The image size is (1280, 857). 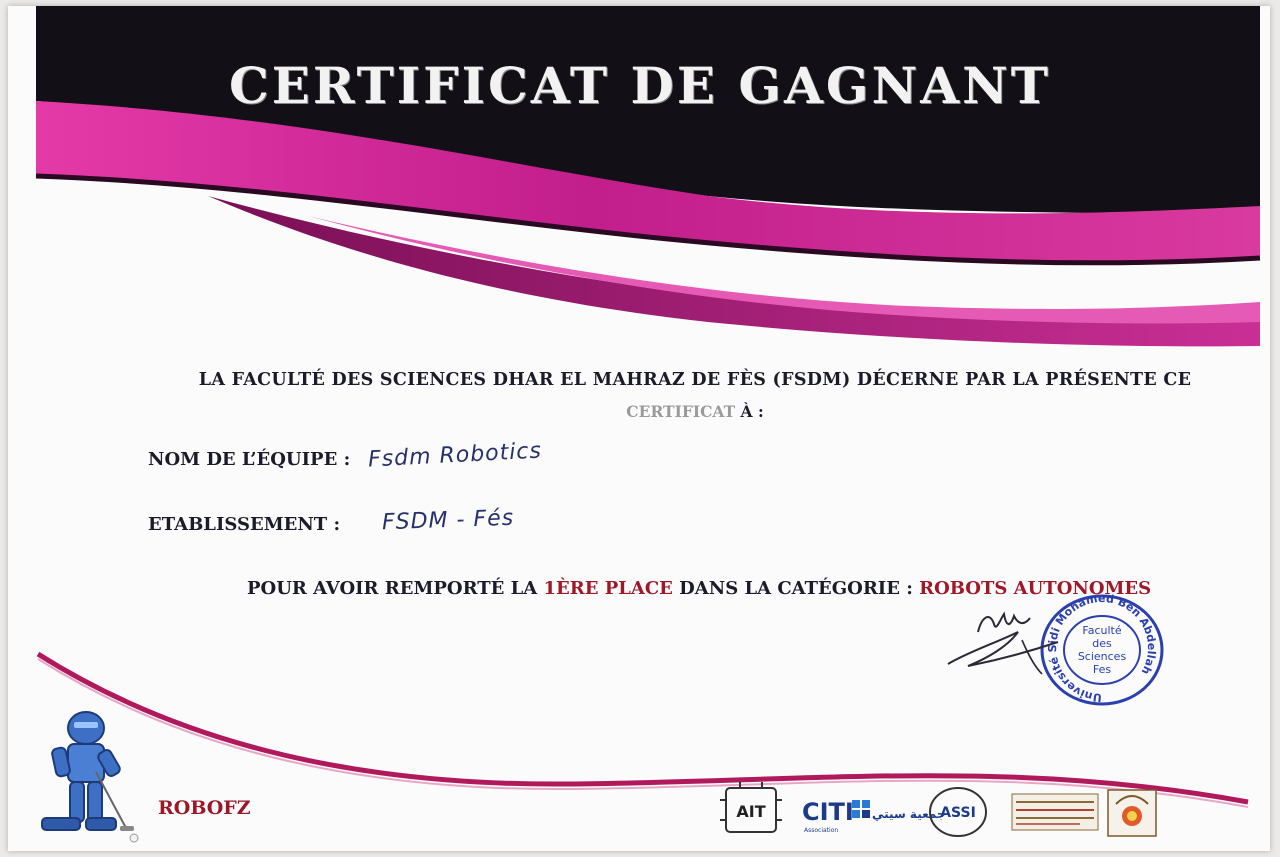 I want to click on certificate-title: CERTIFICAT DE GAGNANT, so click(x=639, y=85).